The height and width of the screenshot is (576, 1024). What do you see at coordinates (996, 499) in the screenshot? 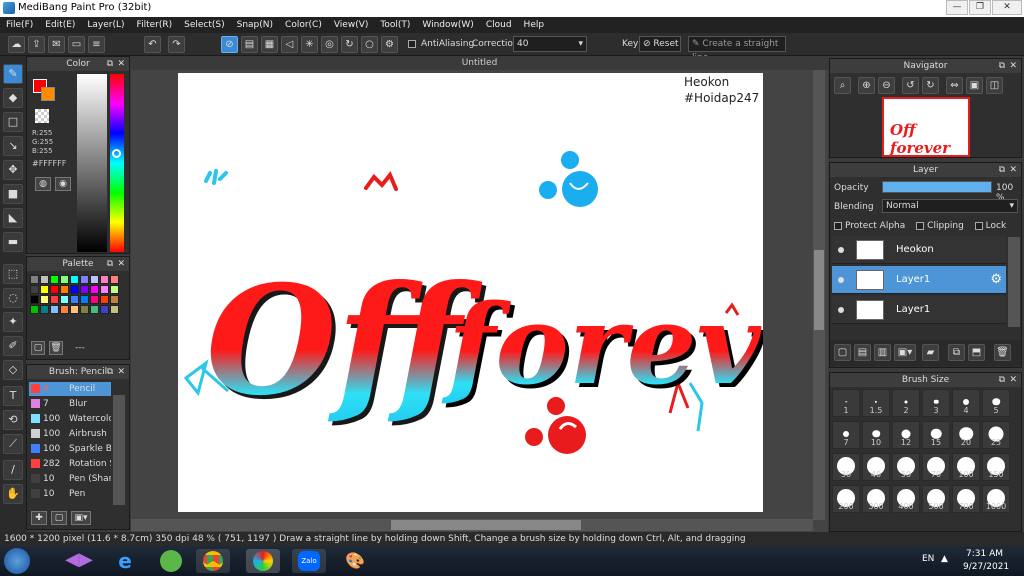
I see `brush-size-cell: 1000` at bounding box center [996, 499].